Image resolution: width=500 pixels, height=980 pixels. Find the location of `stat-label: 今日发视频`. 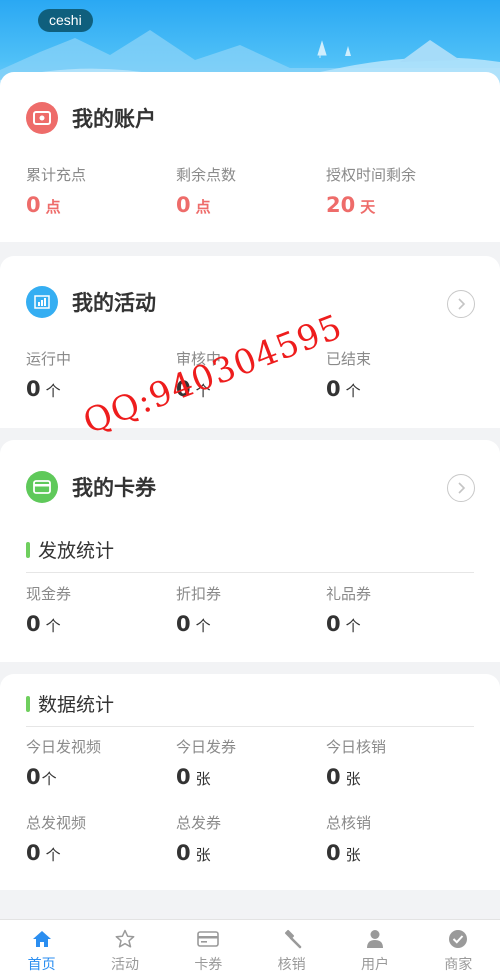

stat-label: 今日发视频 is located at coordinates (64, 747).